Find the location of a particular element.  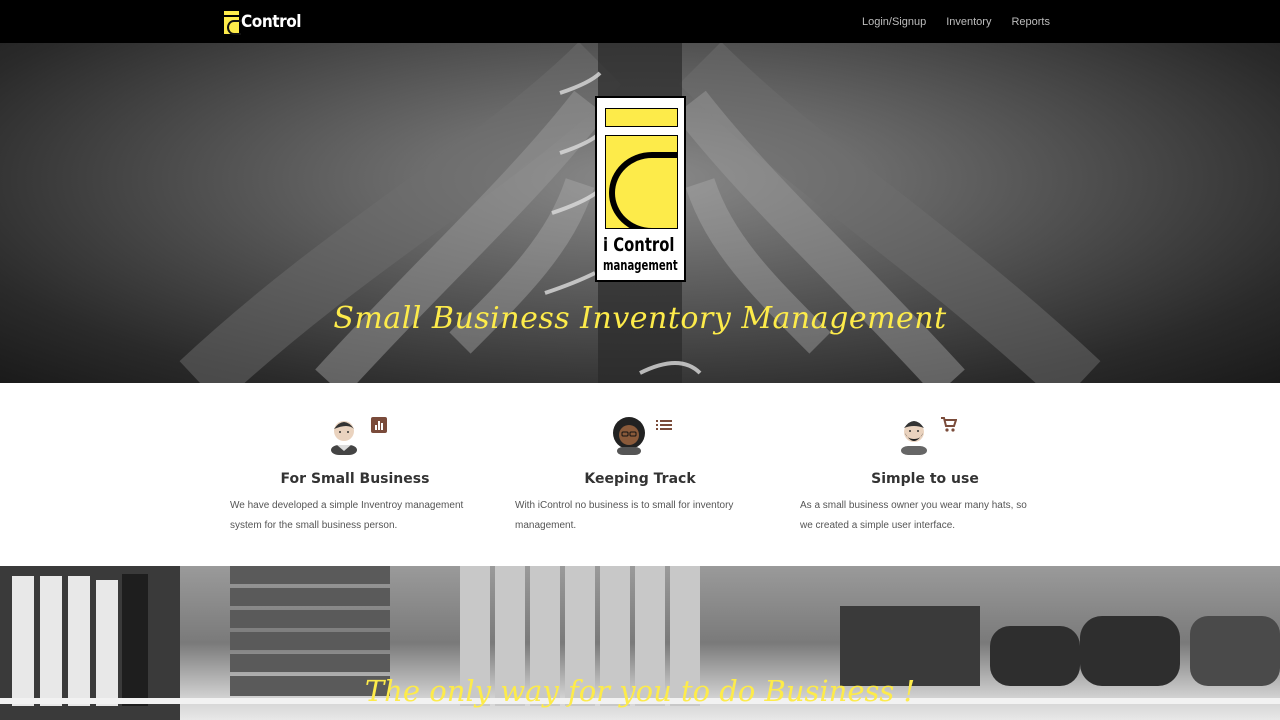

bar-chart-icon is located at coordinates (379, 425).